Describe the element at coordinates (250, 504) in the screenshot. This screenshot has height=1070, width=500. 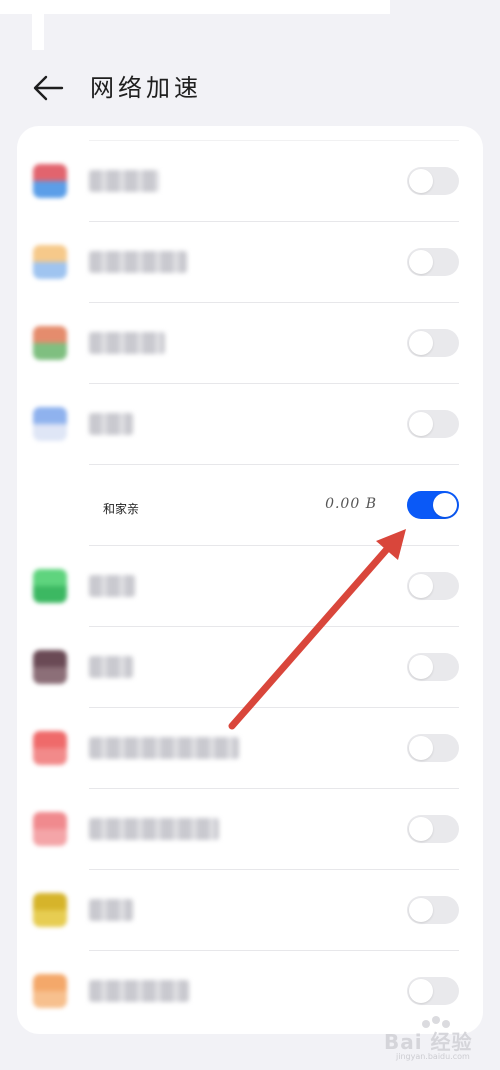
I see `app-row: 和家亲 0.00 B` at that location.